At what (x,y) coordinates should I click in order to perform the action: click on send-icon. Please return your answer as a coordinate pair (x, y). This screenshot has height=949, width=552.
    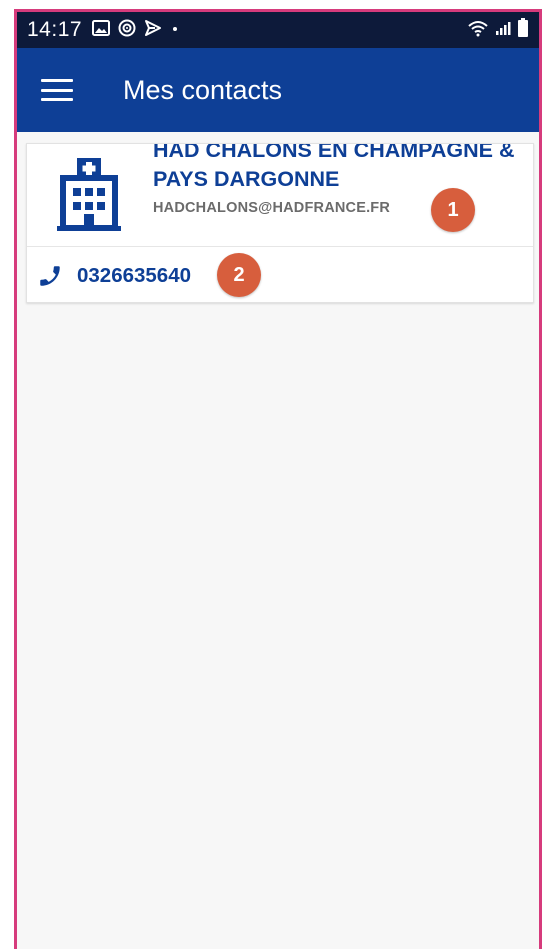
    Looking at the image, I should click on (153, 30).